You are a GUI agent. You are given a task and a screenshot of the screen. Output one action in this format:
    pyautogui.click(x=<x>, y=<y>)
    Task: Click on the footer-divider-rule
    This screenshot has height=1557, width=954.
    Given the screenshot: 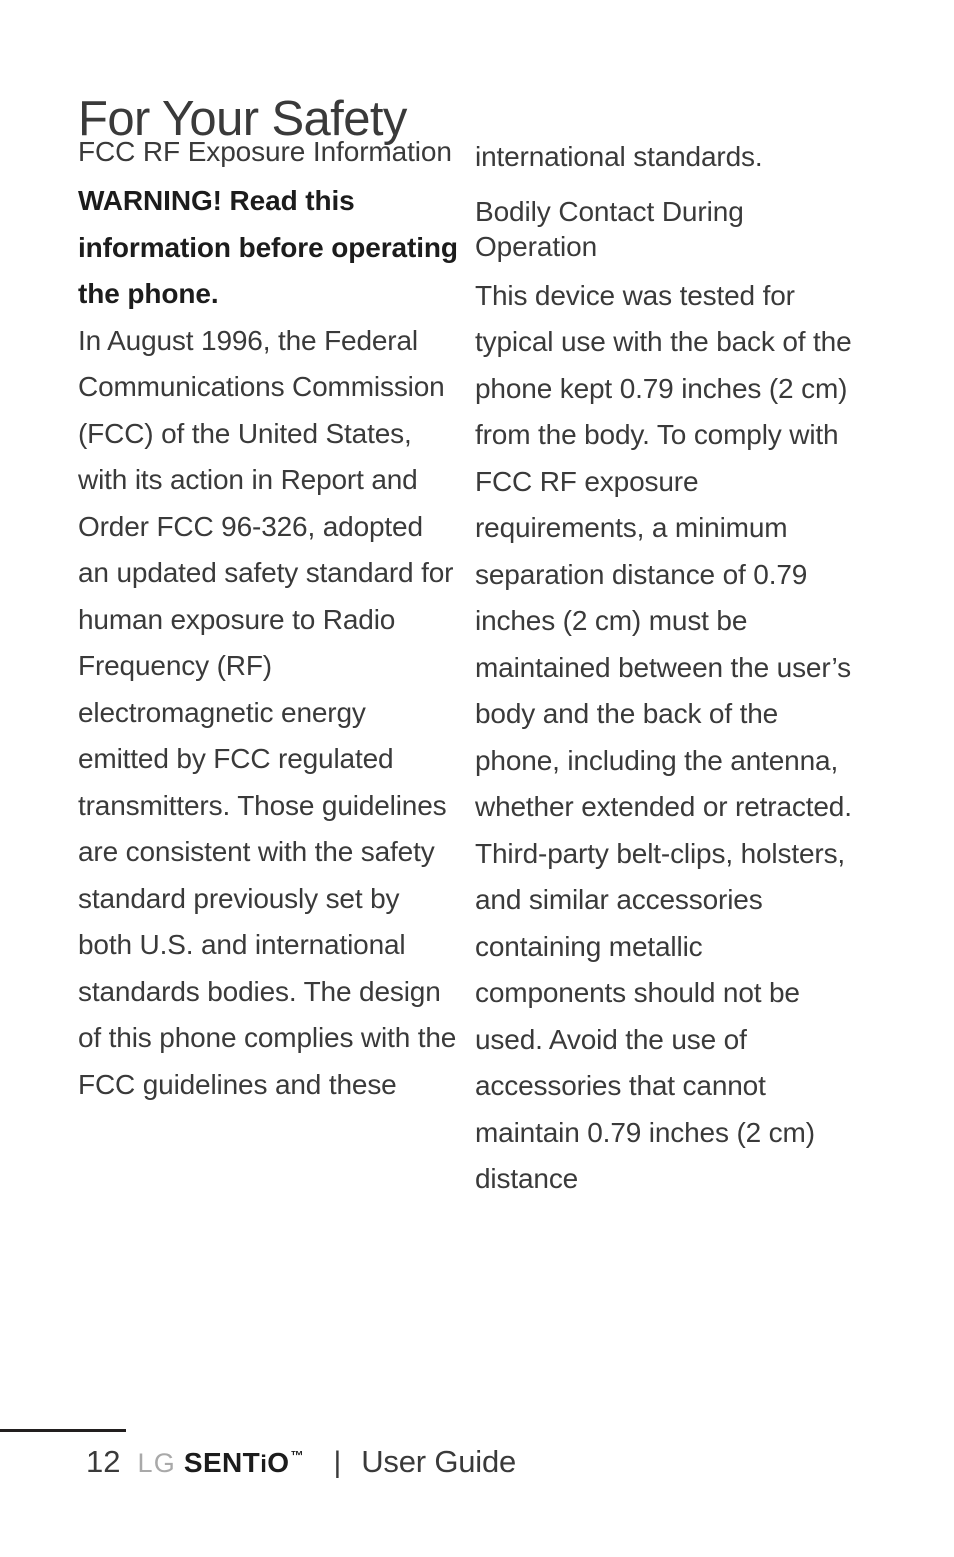 What is the action you would take?
    pyautogui.click(x=63, y=1430)
    